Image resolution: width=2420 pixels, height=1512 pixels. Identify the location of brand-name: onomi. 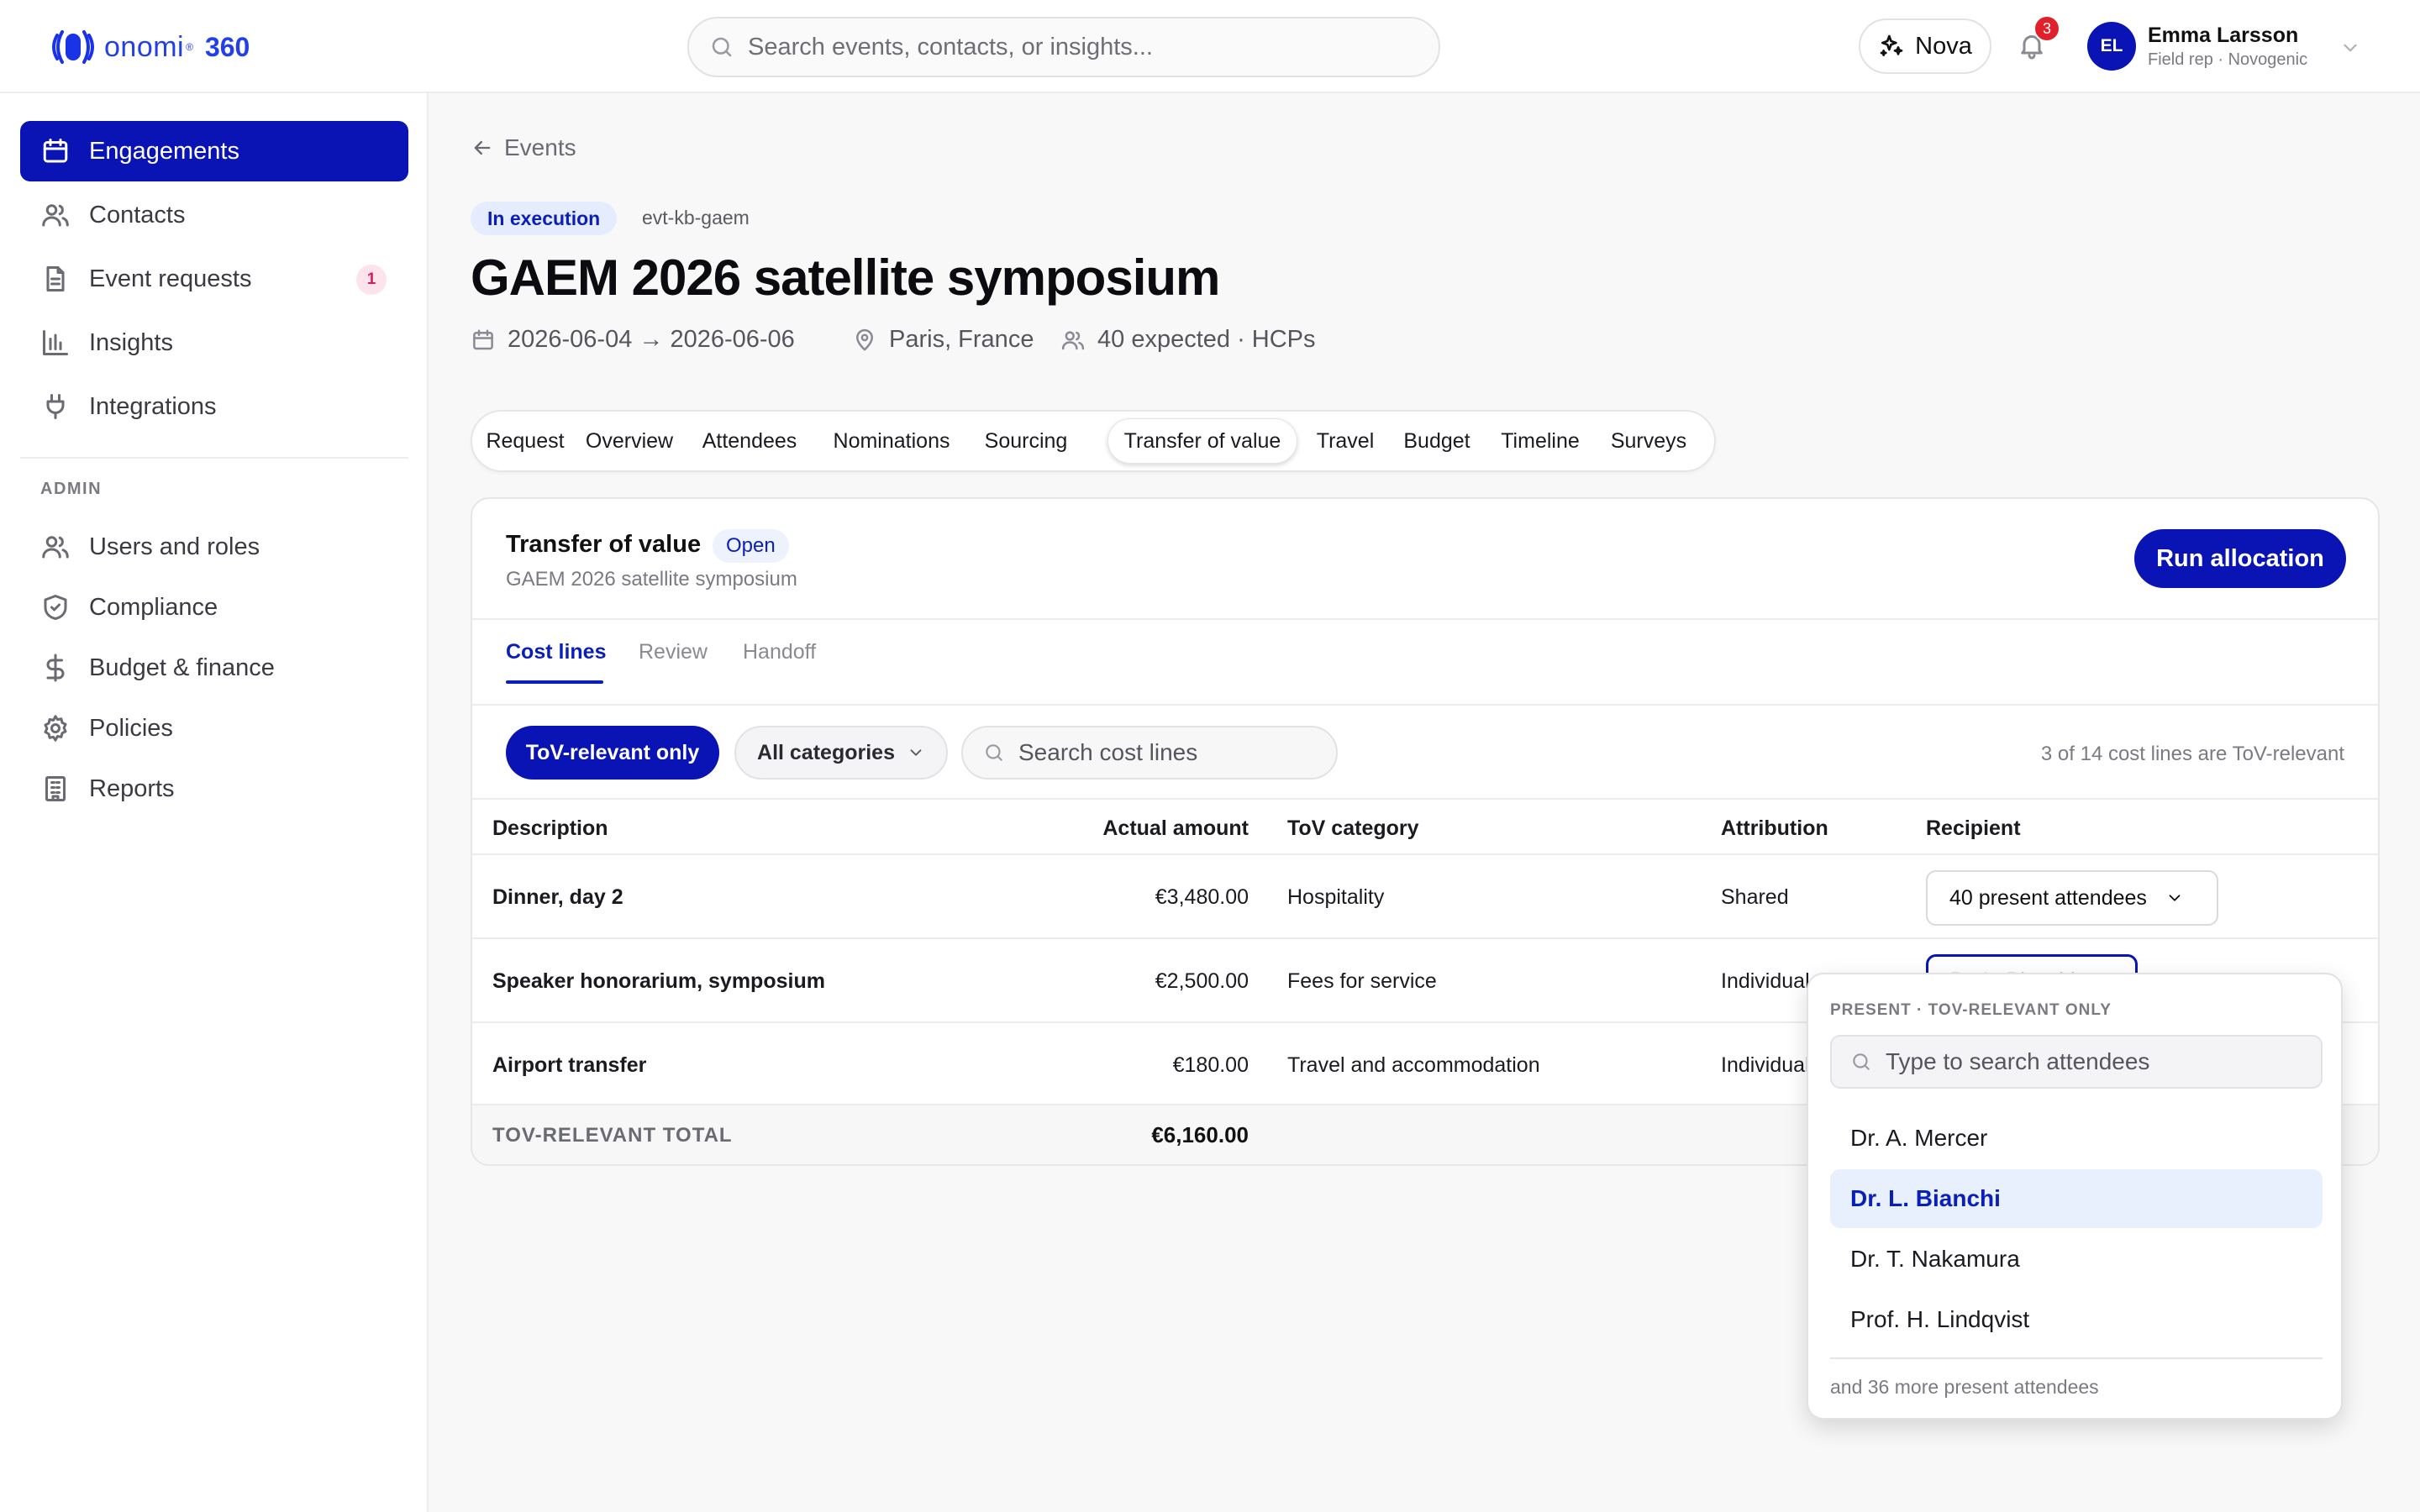
(144, 46).